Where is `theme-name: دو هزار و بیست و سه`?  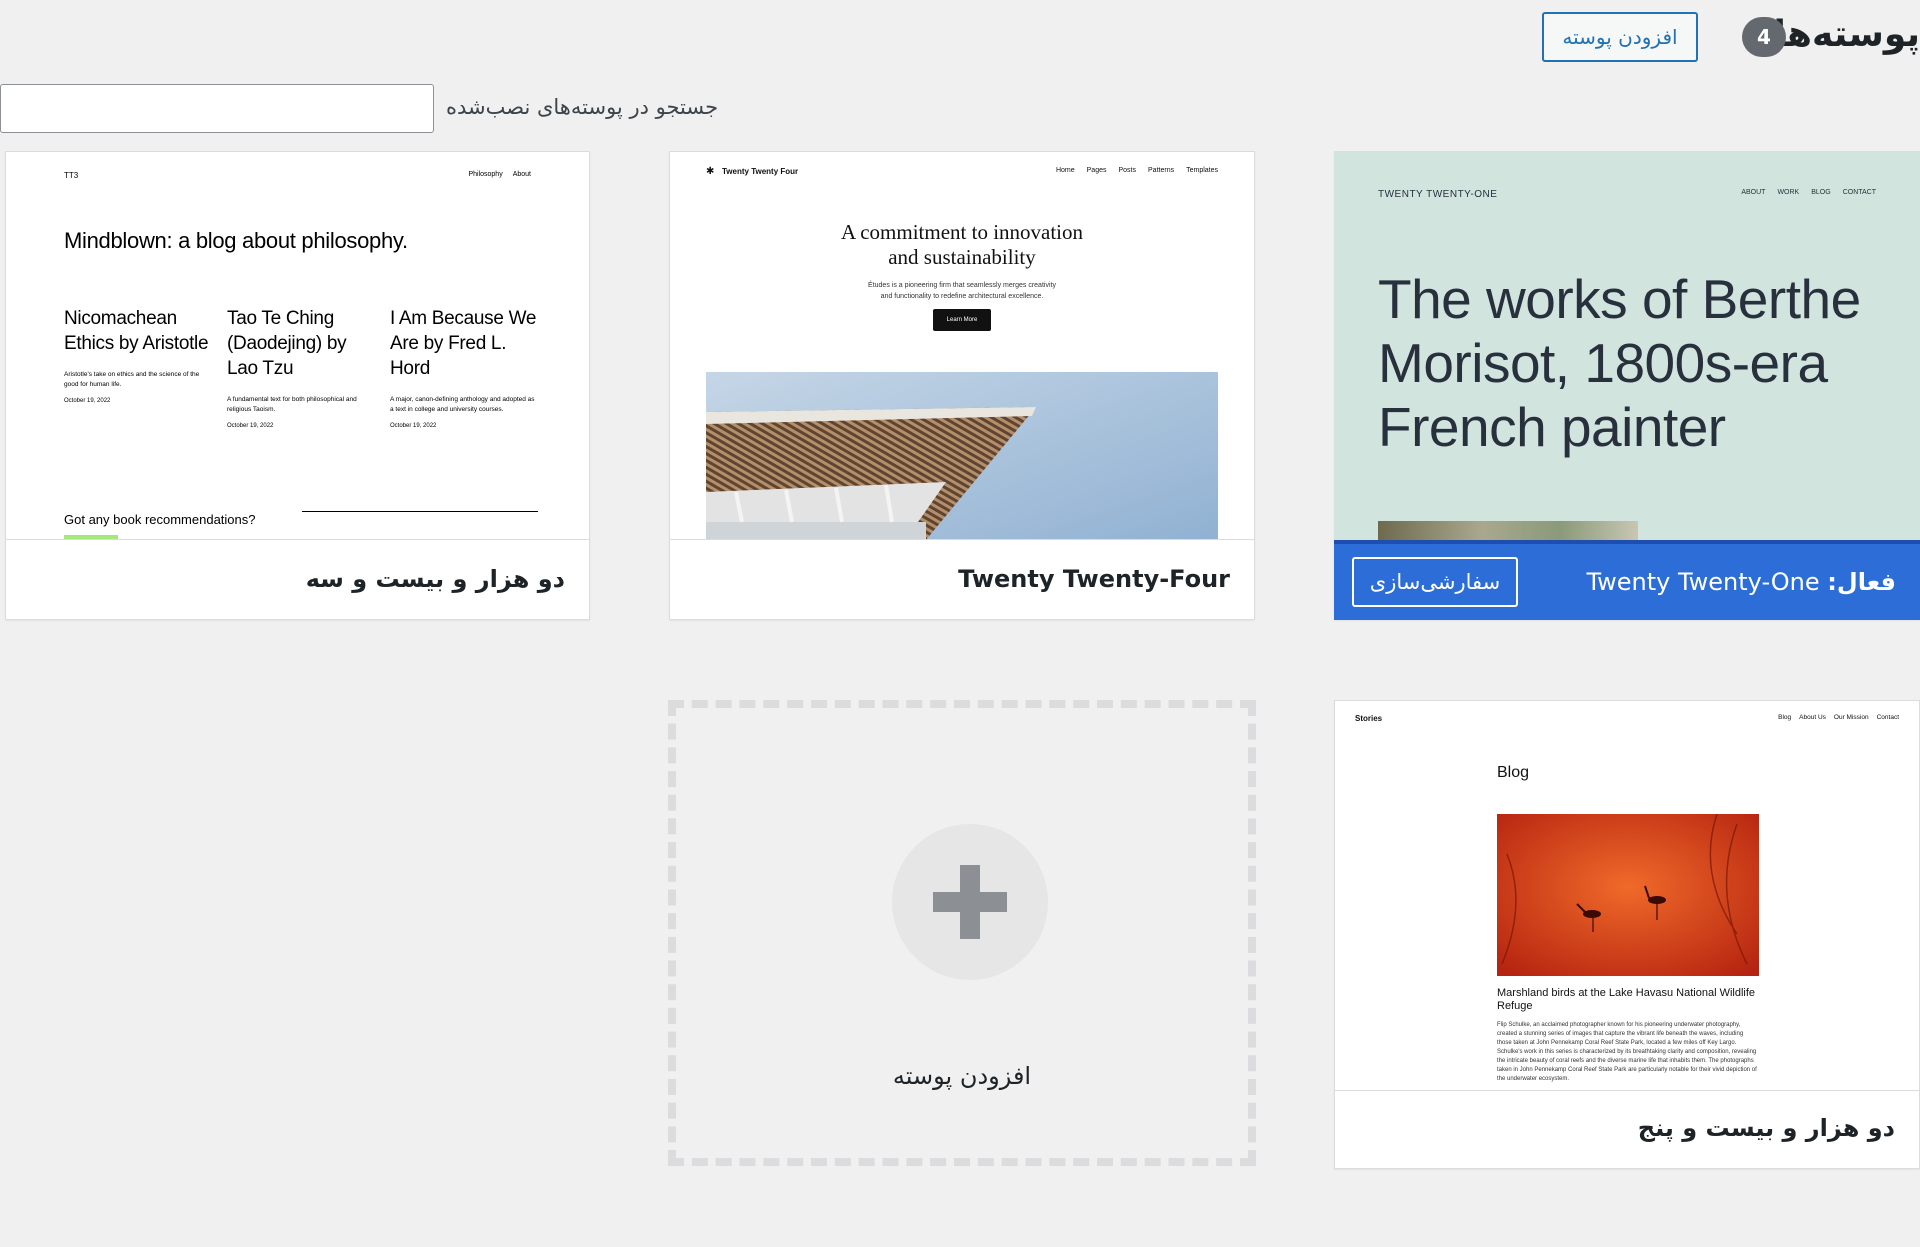 theme-name: دو هزار و بیست و سه is located at coordinates (435, 579).